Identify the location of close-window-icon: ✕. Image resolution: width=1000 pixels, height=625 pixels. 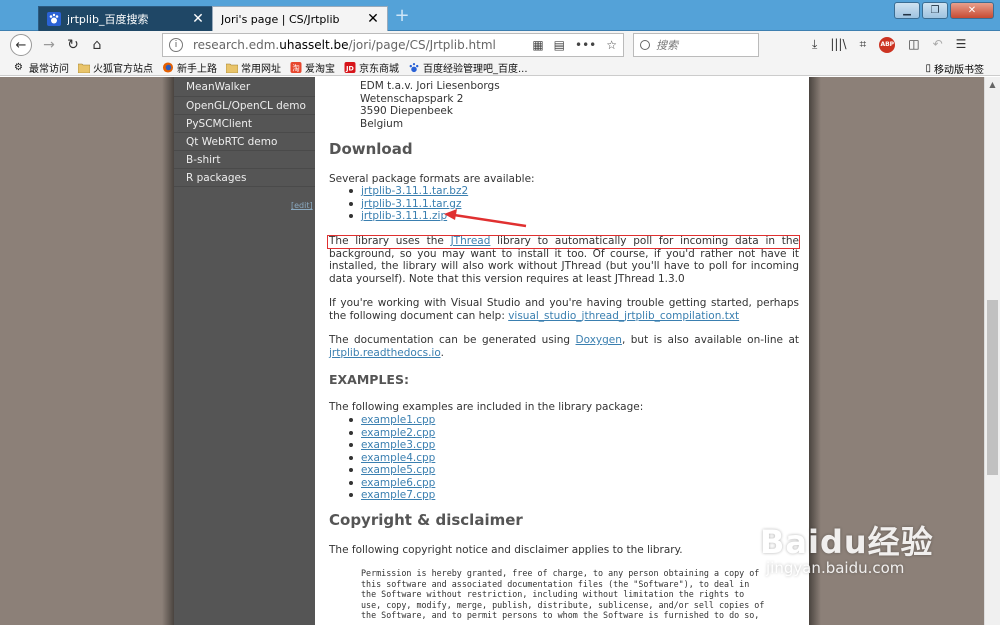
(972, 10).